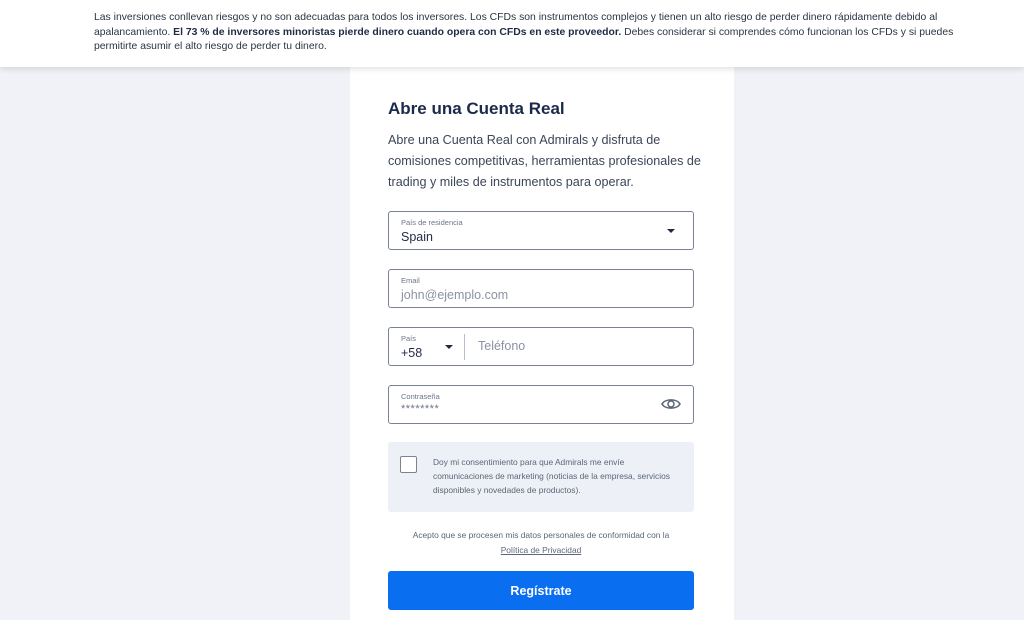 The width and height of the screenshot is (1024, 620). Describe the element at coordinates (541, 550) in the screenshot. I see `privacy-policy-link: Política de Privacidad` at that location.